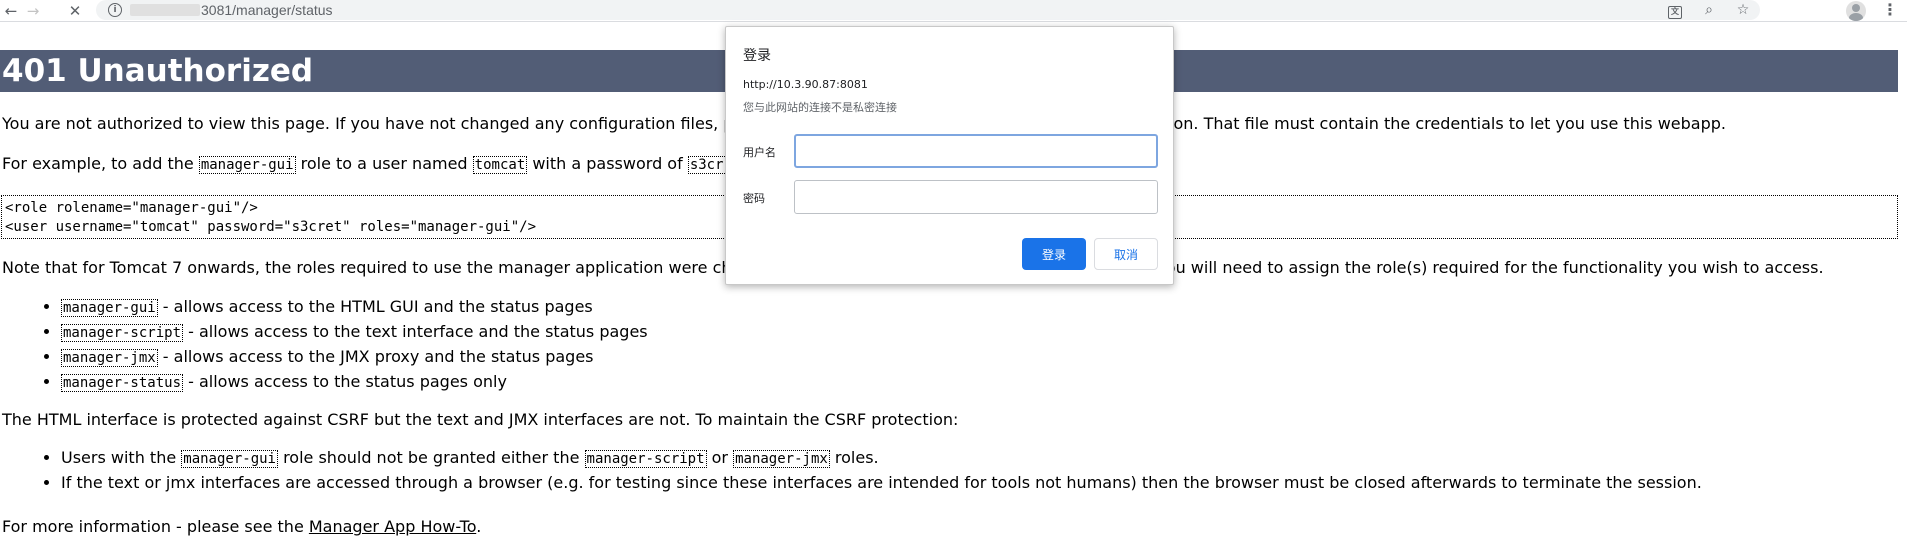 The height and width of the screenshot is (556, 1907). I want to click on site-info-icon: i, so click(115, 10).